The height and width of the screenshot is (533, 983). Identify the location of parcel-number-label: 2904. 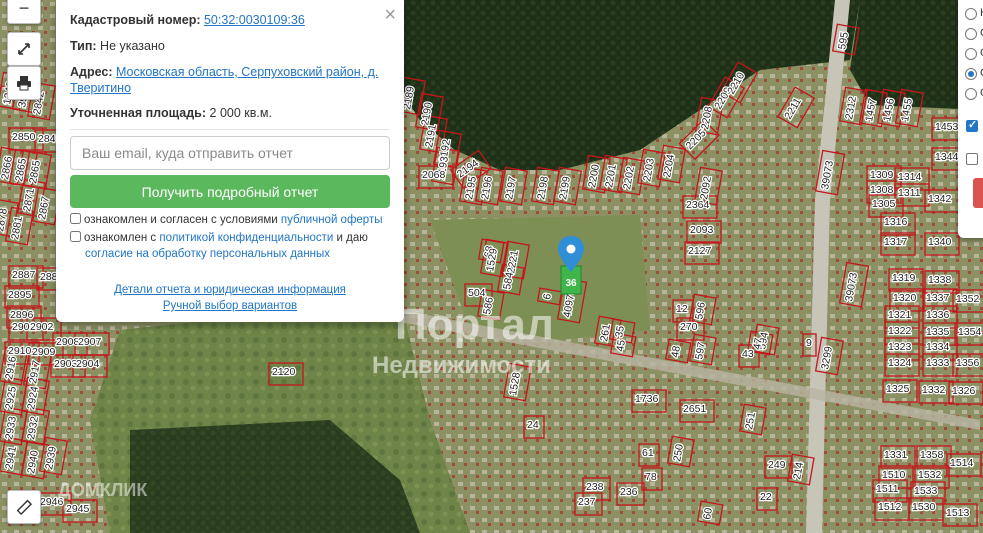
(88, 364).